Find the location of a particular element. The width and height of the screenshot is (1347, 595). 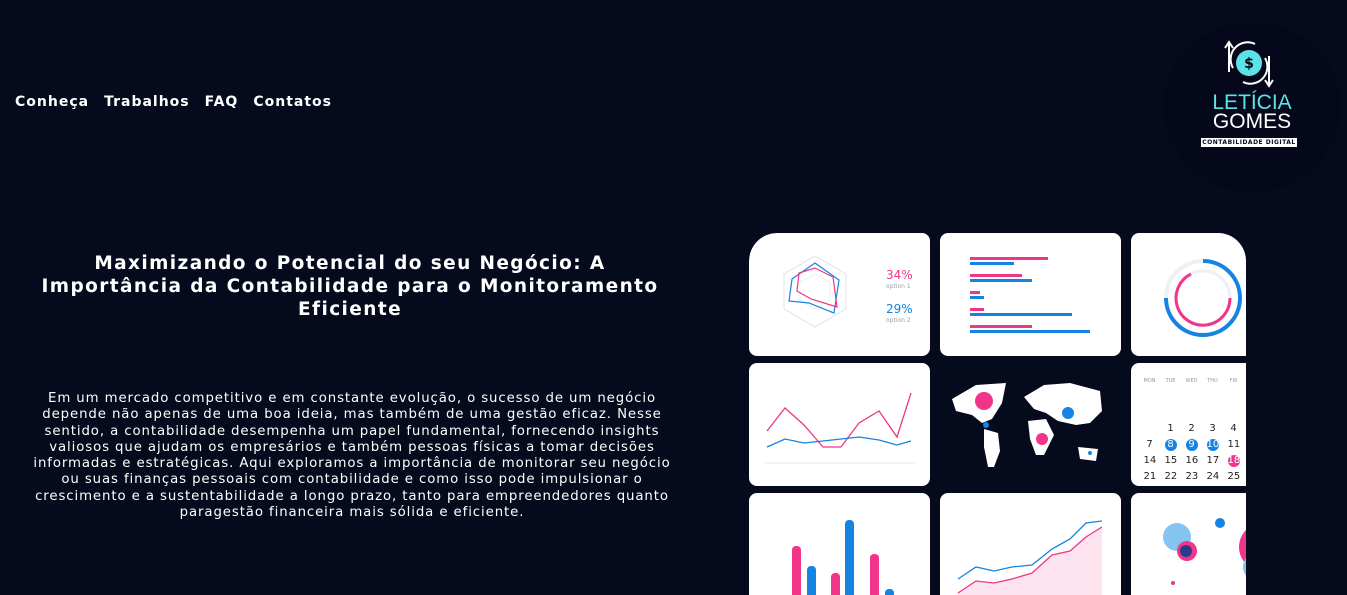

calendar-day: 10 is located at coordinates (1212, 445).